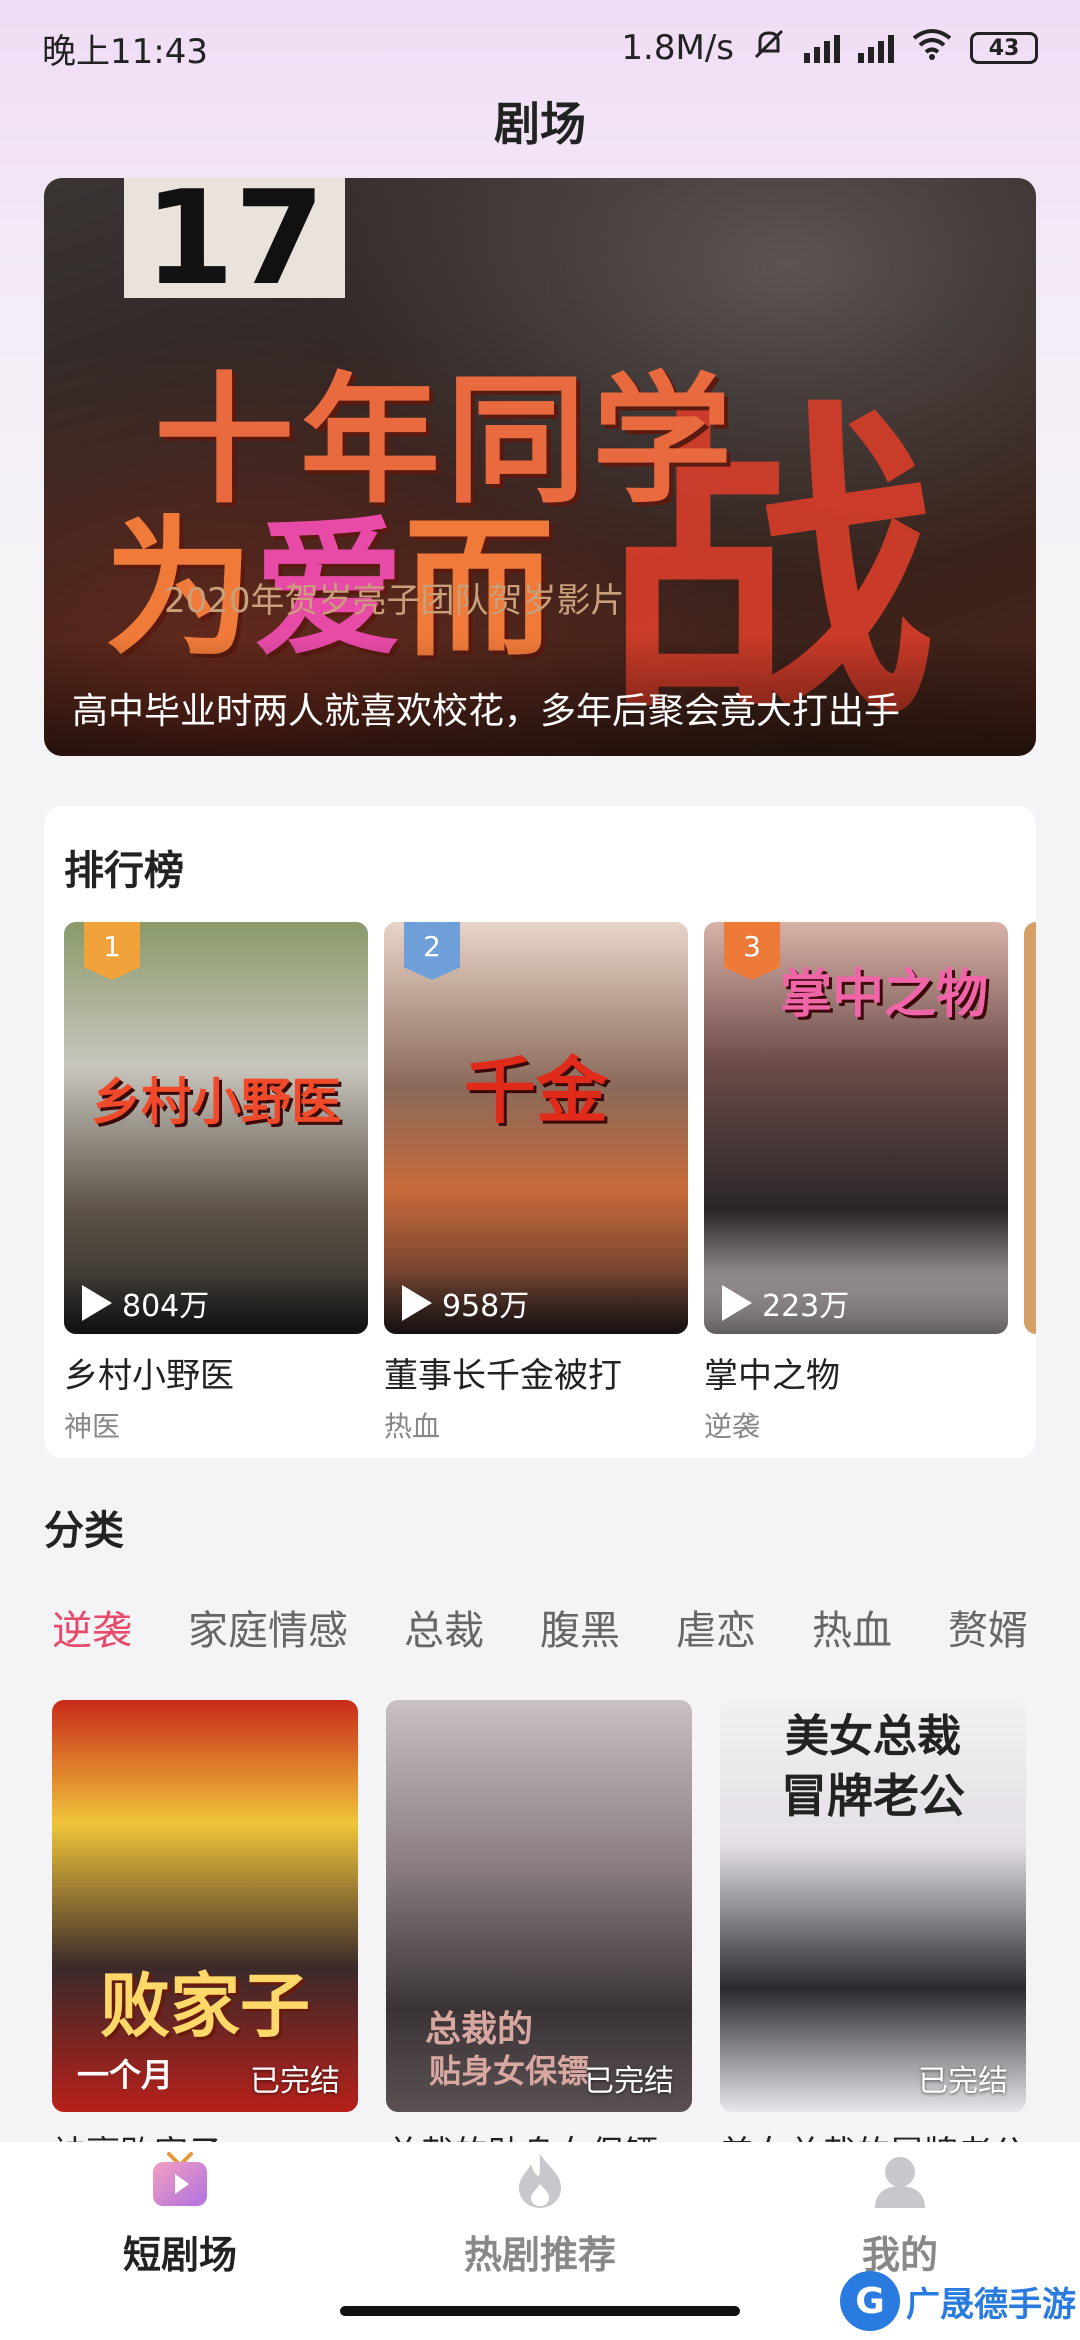 The height and width of the screenshot is (2340, 1080). What do you see at coordinates (677, 48) in the screenshot?
I see `network-speed: 1.8M/s` at bounding box center [677, 48].